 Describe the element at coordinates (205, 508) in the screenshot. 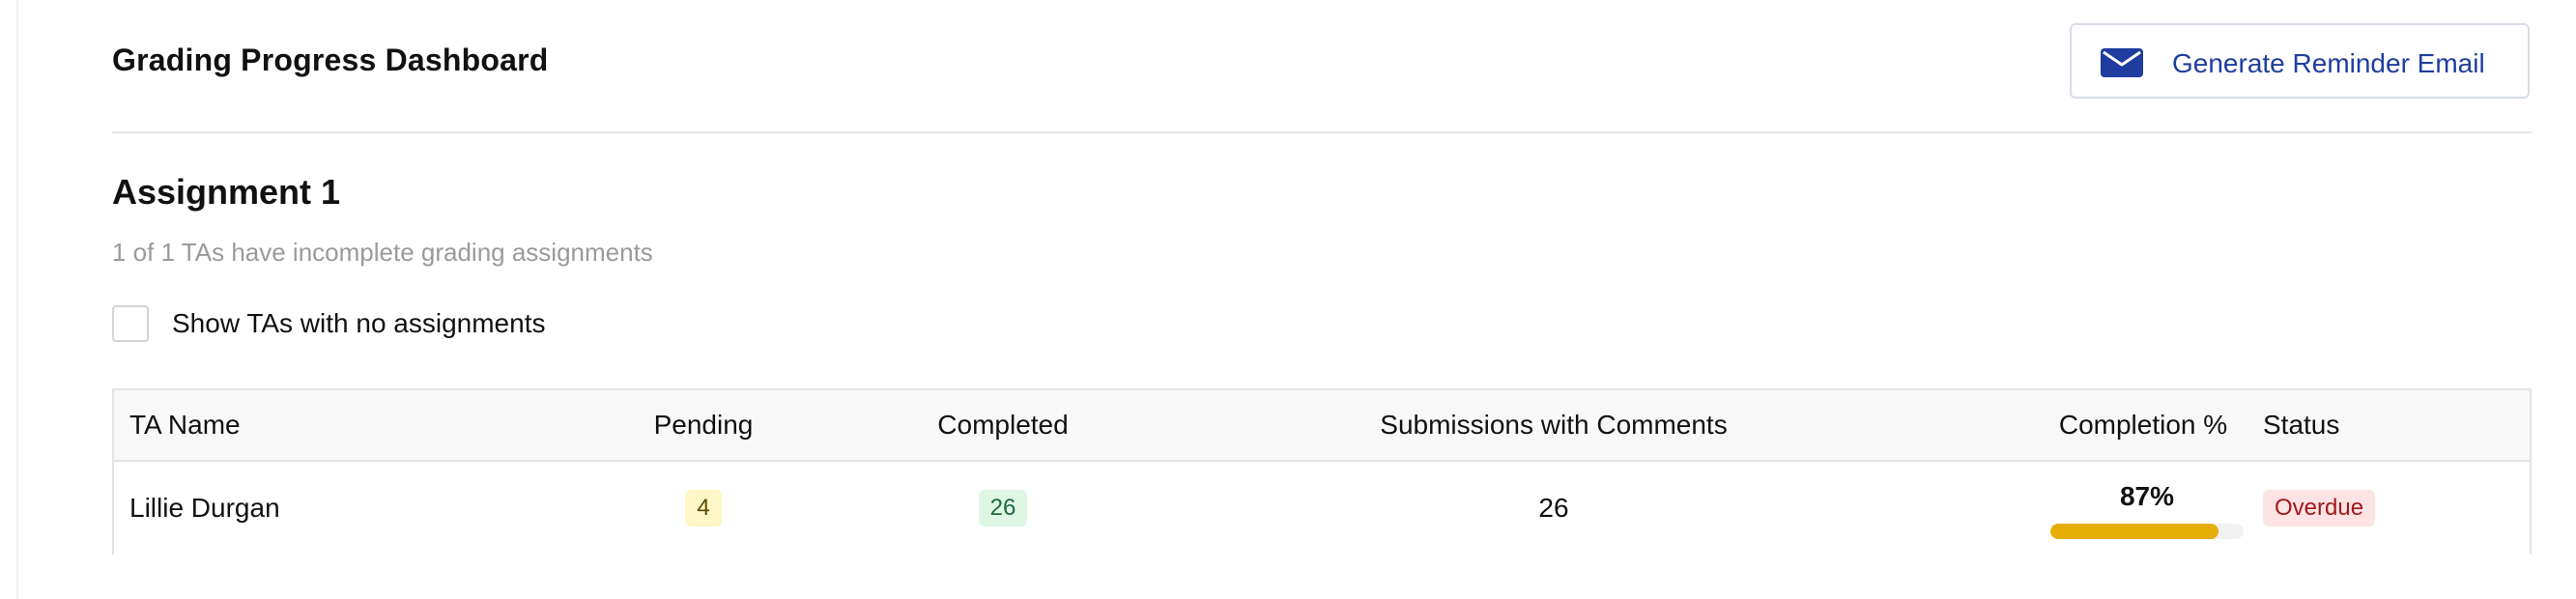

I see `ta-name-cell: Lillie Durgan` at that location.